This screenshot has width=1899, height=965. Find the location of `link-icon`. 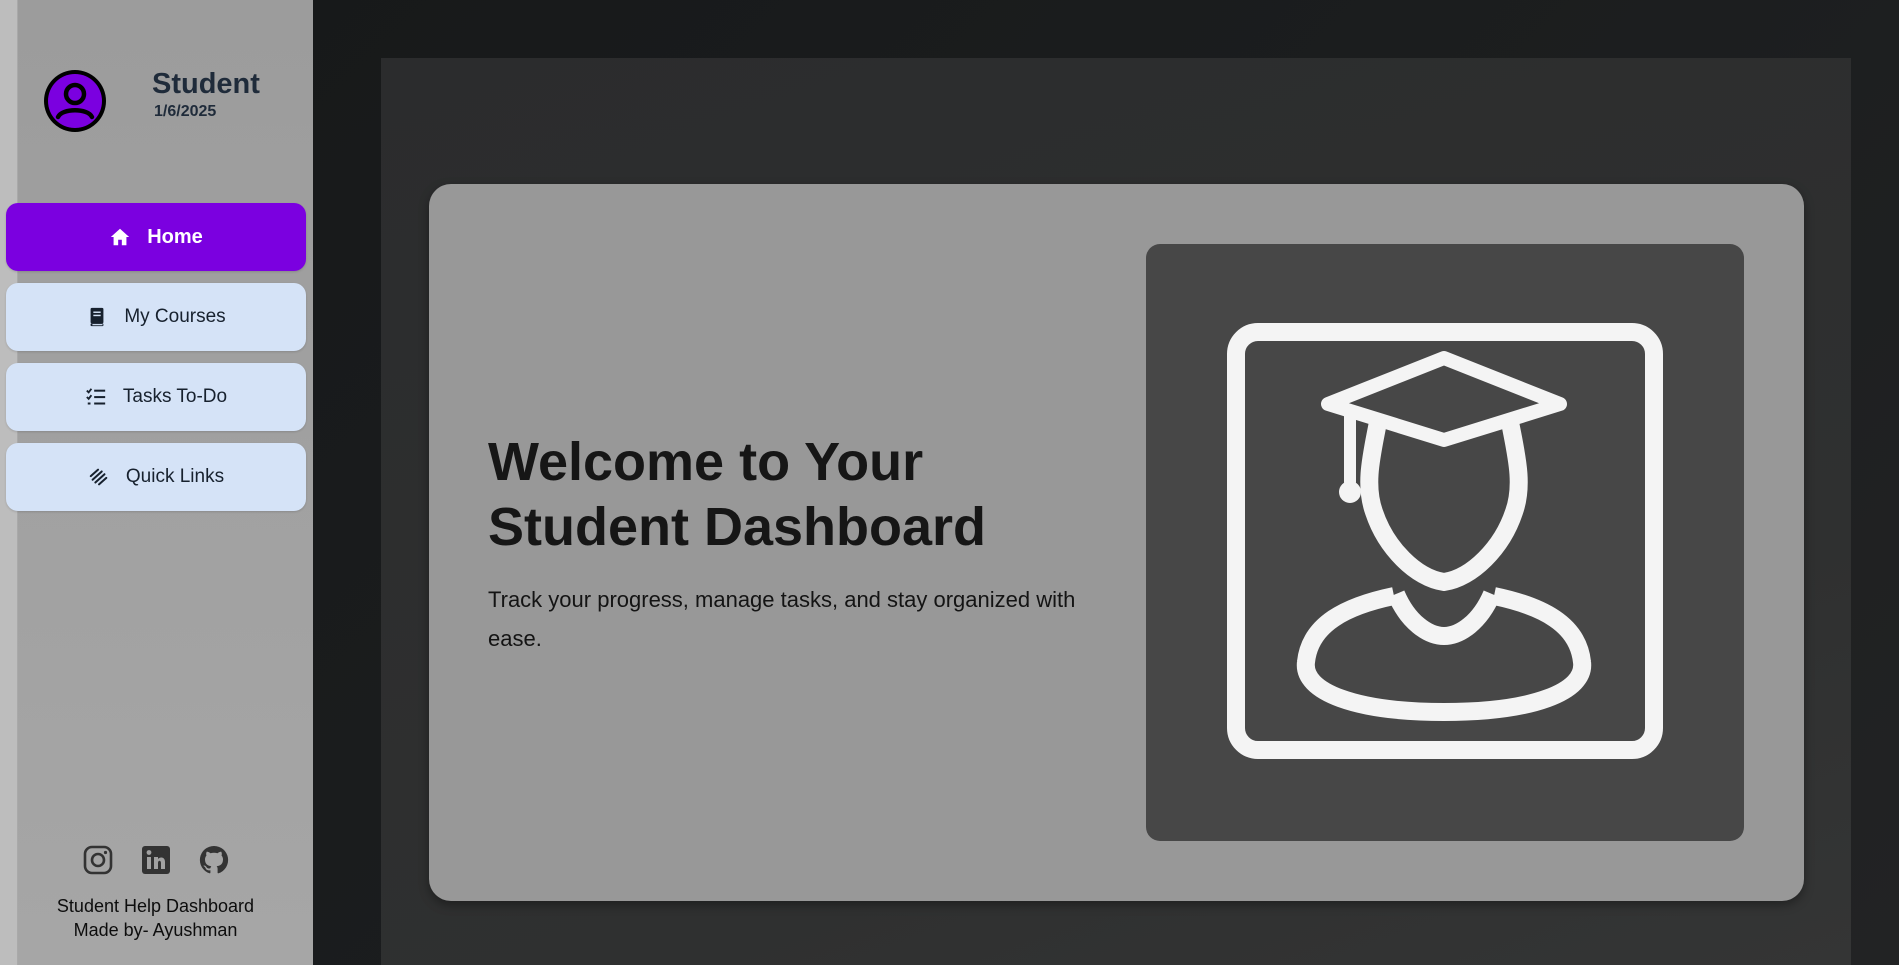

link-icon is located at coordinates (99, 477).